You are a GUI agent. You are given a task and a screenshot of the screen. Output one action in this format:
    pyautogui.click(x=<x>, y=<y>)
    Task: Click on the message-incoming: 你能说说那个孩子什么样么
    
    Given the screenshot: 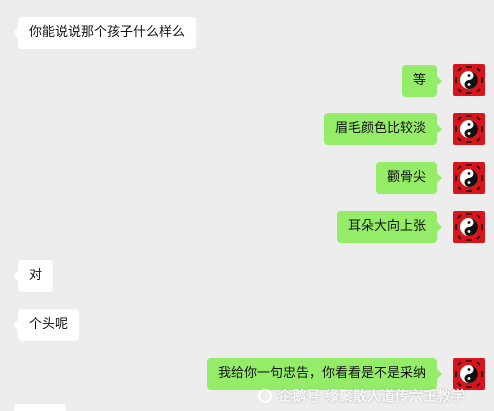 What is the action you would take?
    pyautogui.click(x=104, y=33)
    